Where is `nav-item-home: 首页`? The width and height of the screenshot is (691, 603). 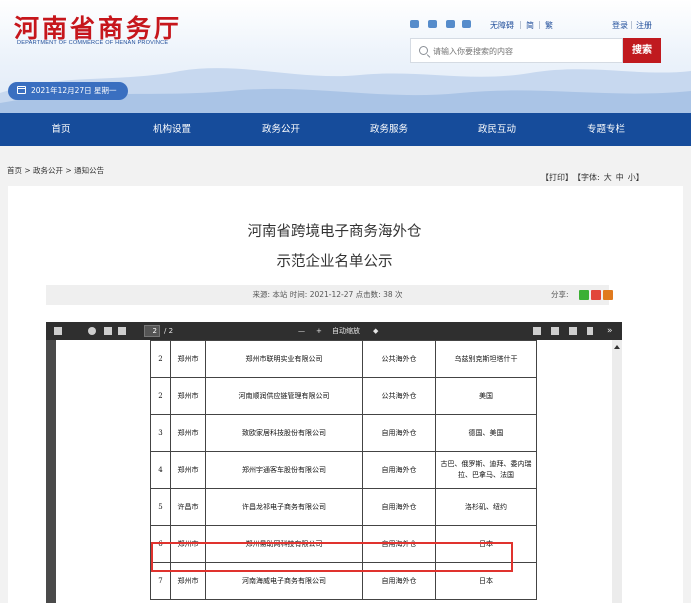 nav-item-home: 首页 is located at coordinates (61, 129).